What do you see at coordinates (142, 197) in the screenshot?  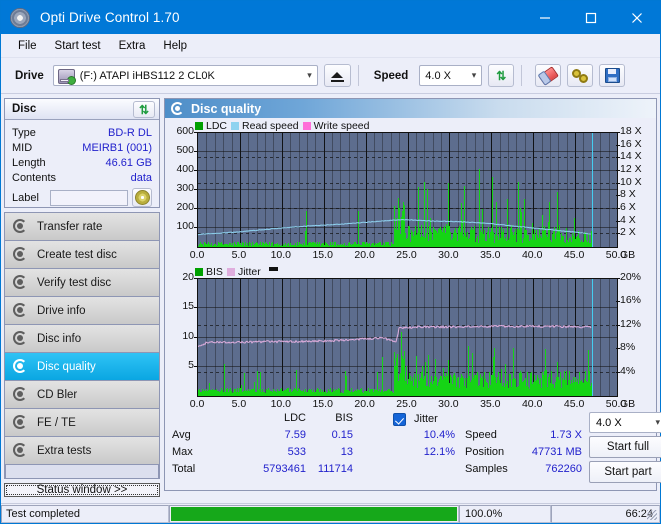 I see `disc-label-apply-button` at bounding box center [142, 197].